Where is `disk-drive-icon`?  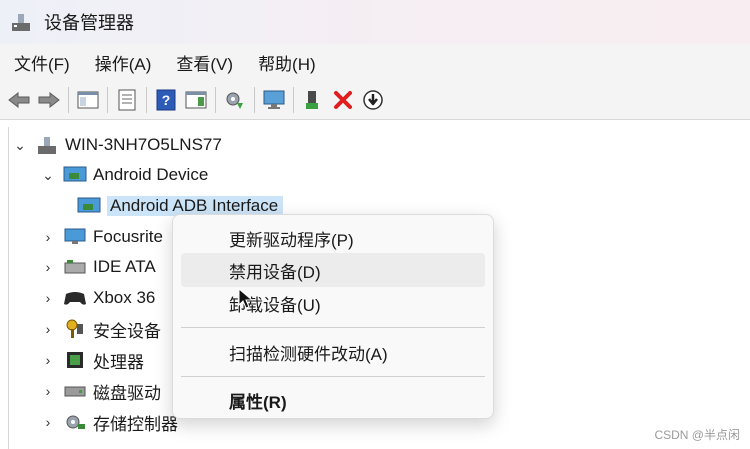
disk-drive-icon is located at coordinates (75, 391).